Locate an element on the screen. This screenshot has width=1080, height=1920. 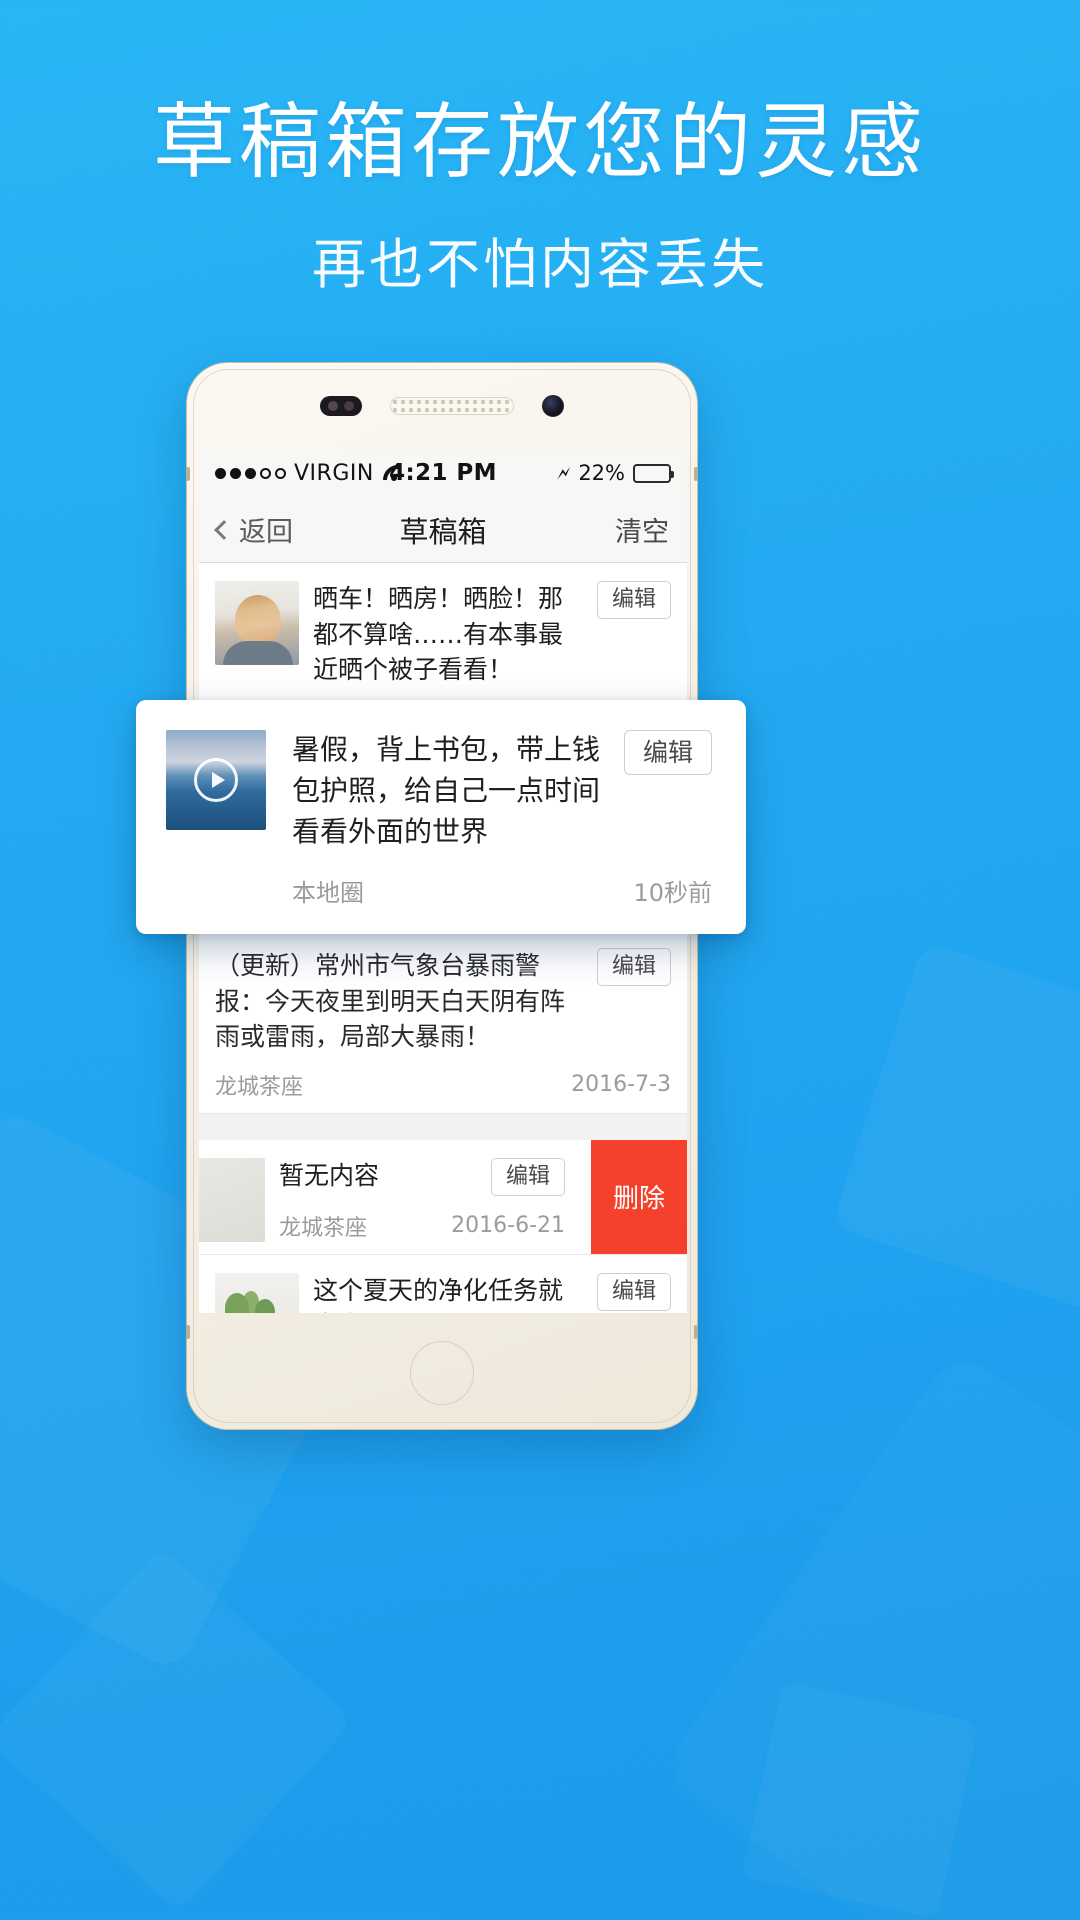
draft-row-content: 暂无内容 编辑 龙城茶座 2016-6-21 is located at coordinates (388, 1199).